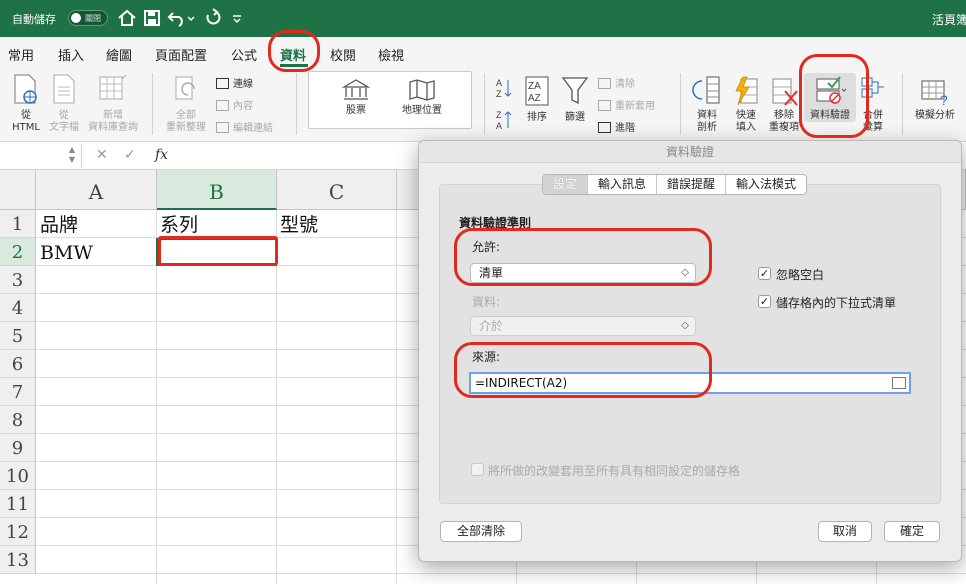  Describe the element at coordinates (690, 383) in the screenshot. I see `source-input: =INDIRECT(A2)` at that location.